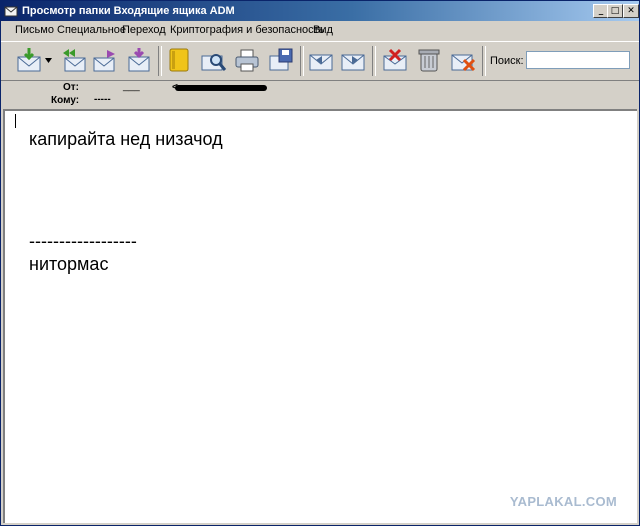 This screenshot has width=640, height=526. Describe the element at coordinates (15, 121) in the screenshot. I see `text-caret` at that location.